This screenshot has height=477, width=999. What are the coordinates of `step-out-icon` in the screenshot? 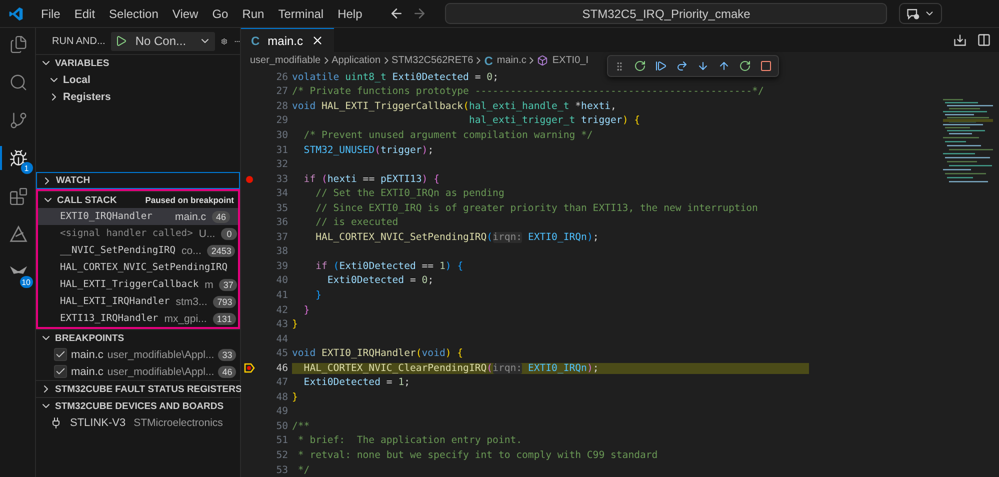 It's located at (724, 66).